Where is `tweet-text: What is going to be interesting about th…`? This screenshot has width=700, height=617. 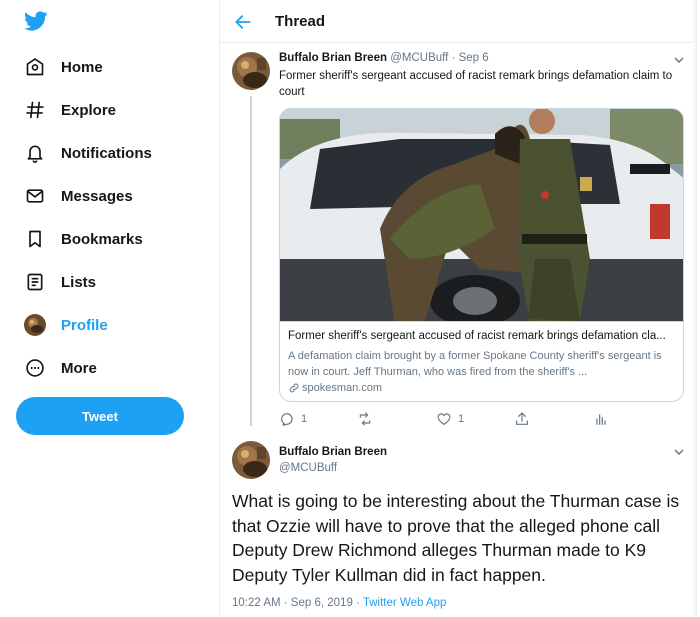
tweet-text: What is going to be interesting about th… is located at coordinates (456, 538).